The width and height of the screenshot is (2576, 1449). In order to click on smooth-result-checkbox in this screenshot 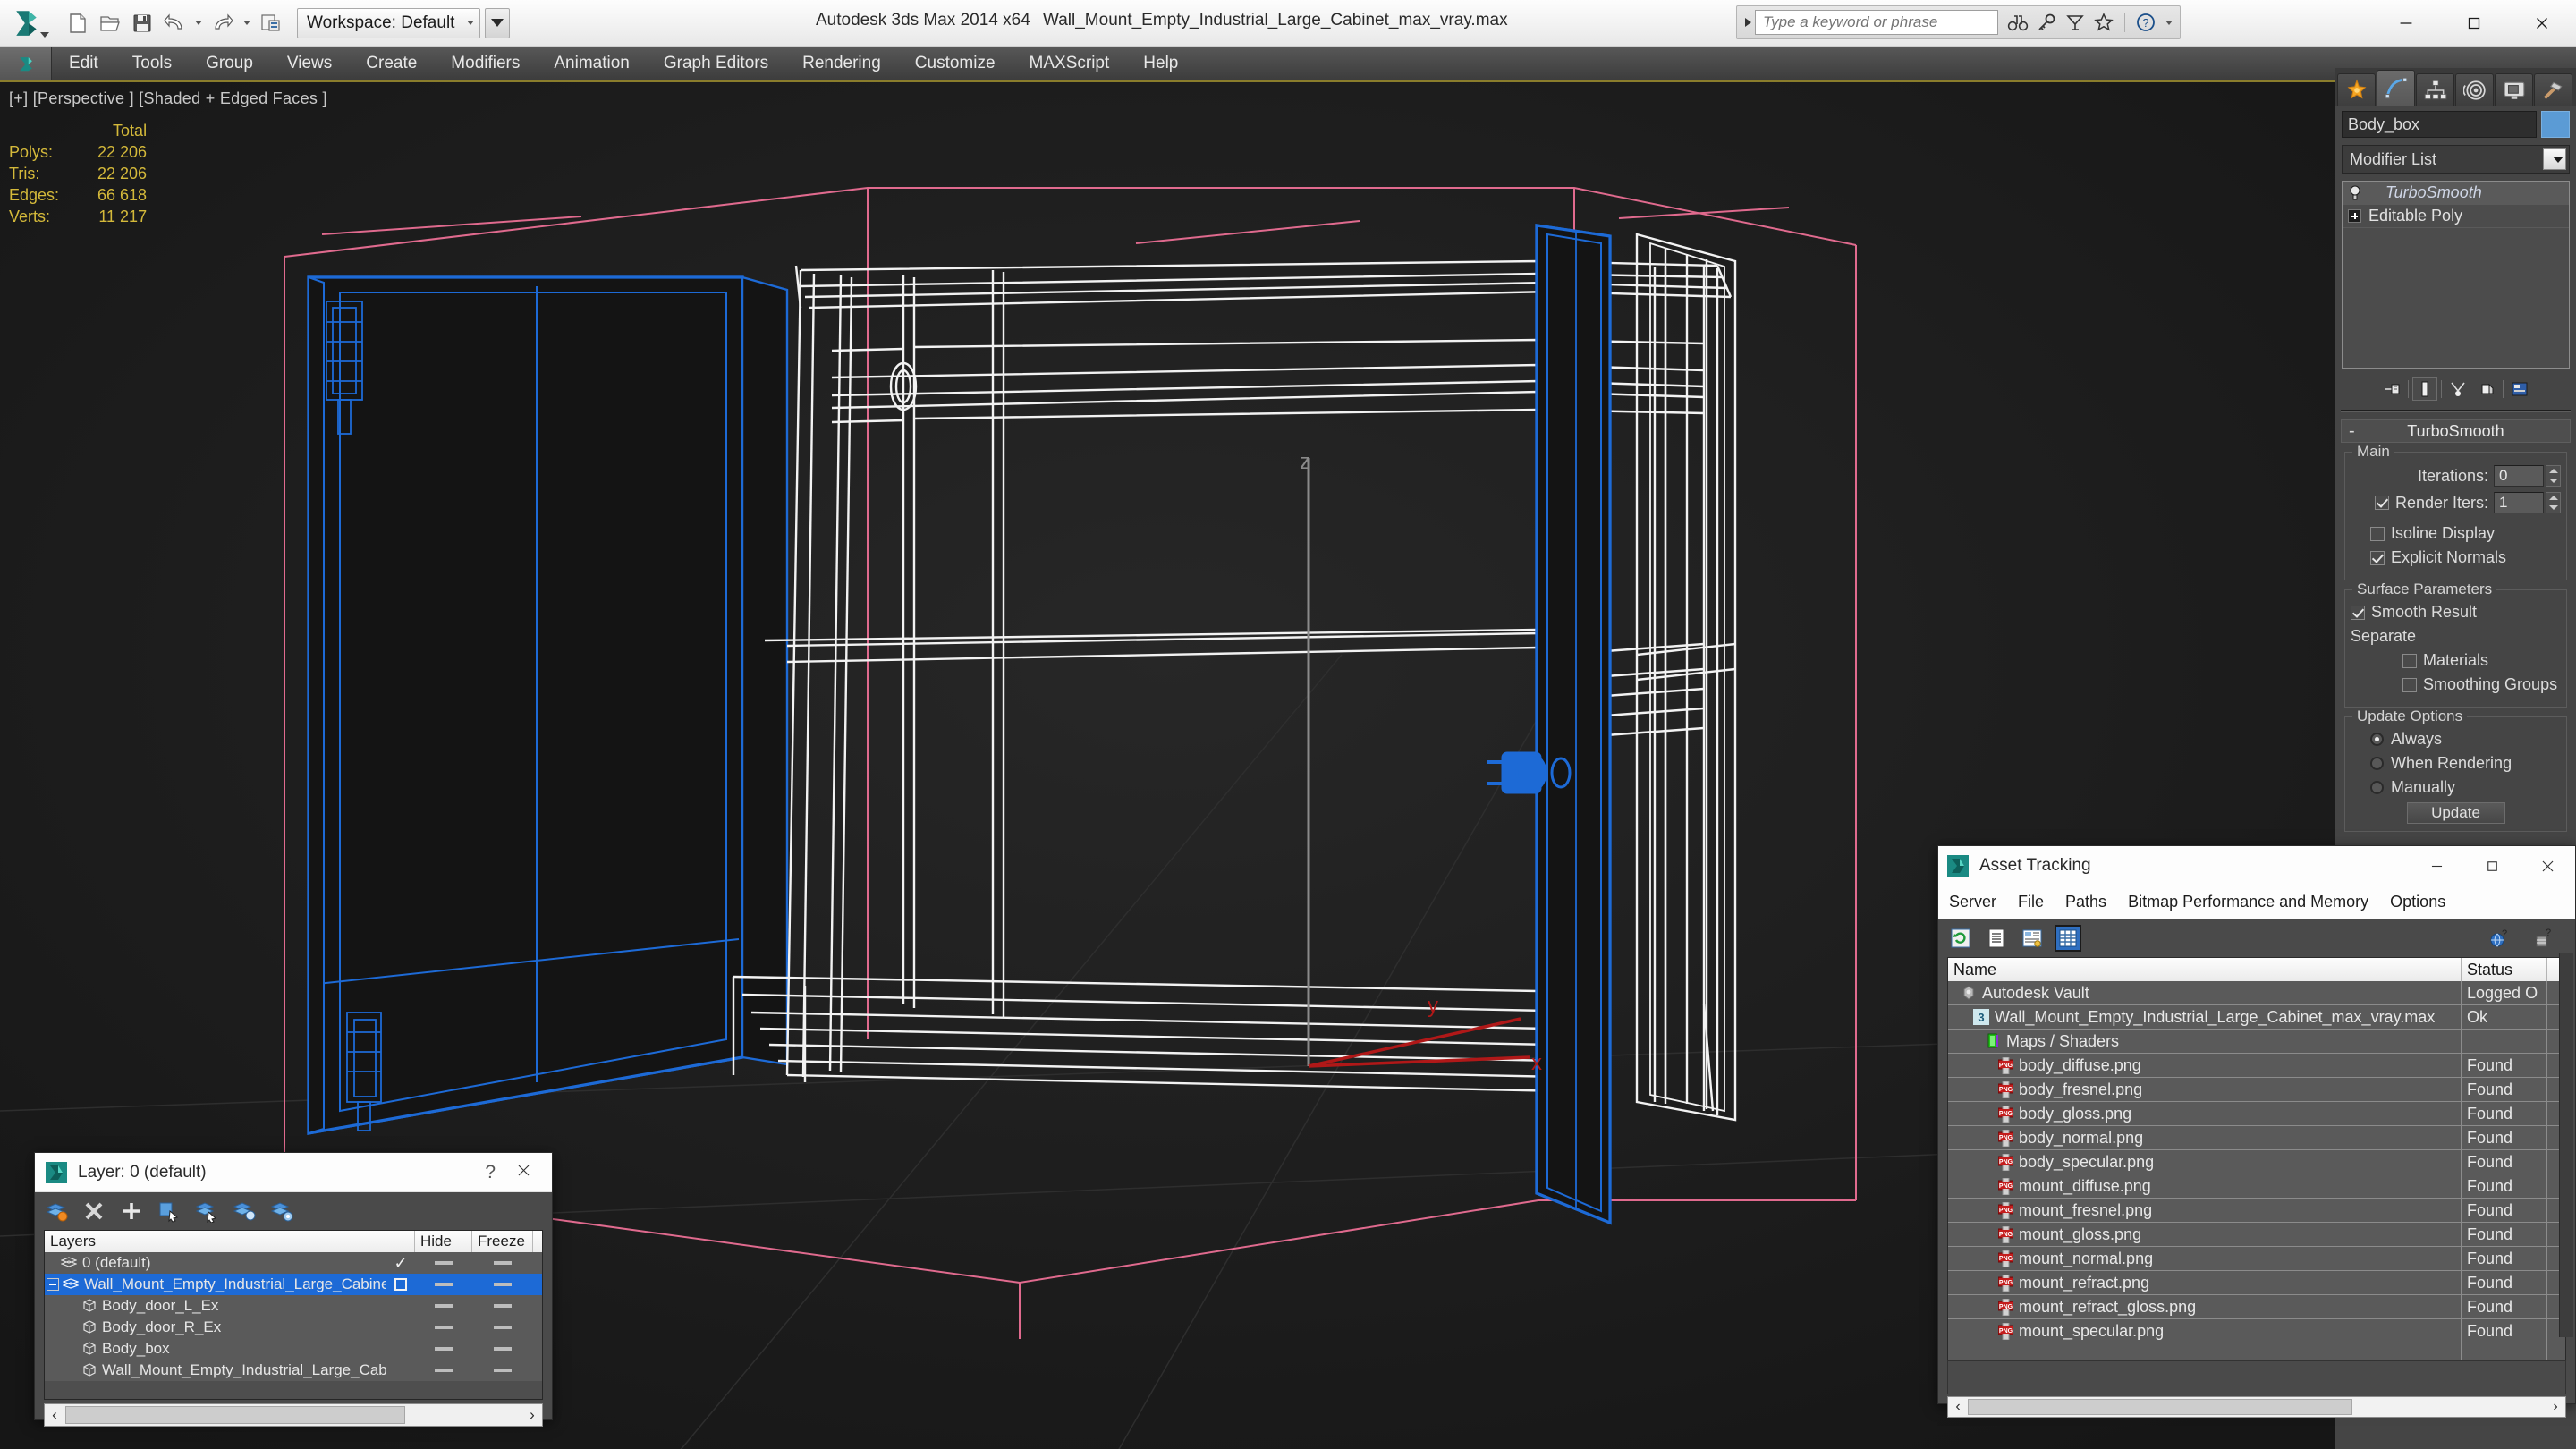, I will do `click(2358, 612)`.